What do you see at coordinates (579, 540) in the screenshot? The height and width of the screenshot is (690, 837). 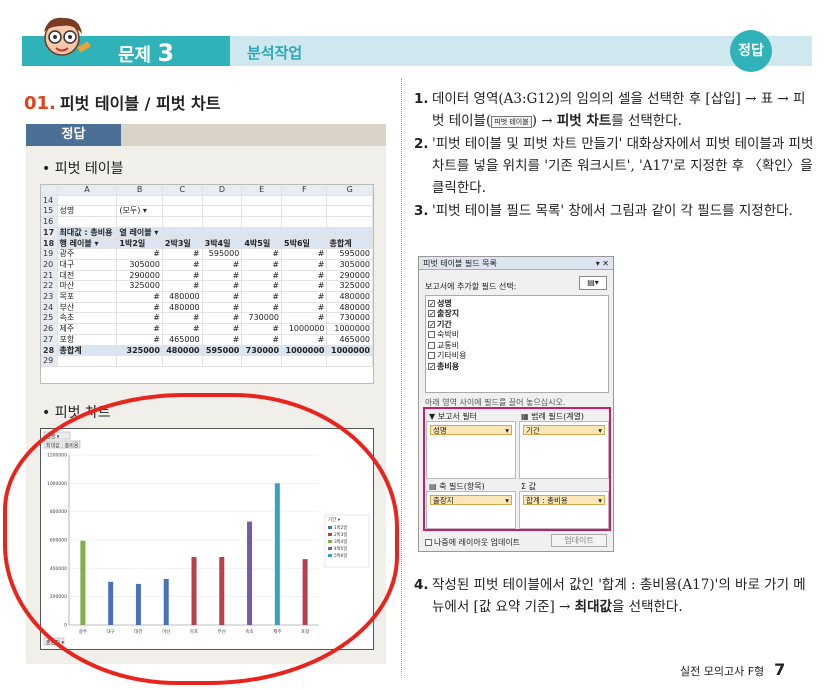 I see `update-button: 업데이트` at bounding box center [579, 540].